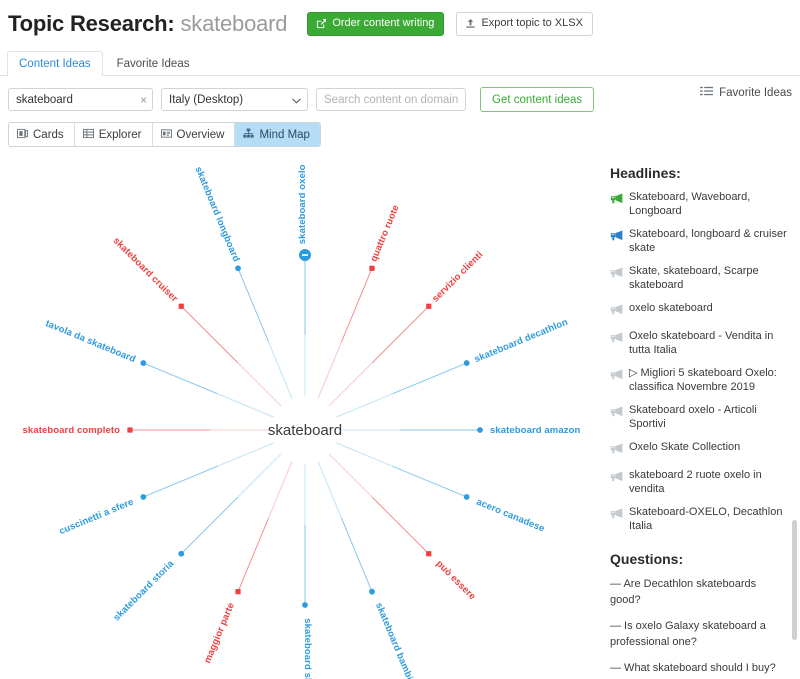 This screenshot has width=800, height=679. Describe the element at coordinates (277, 134) in the screenshot. I see `view-mindmap-button: Mind Map` at that location.